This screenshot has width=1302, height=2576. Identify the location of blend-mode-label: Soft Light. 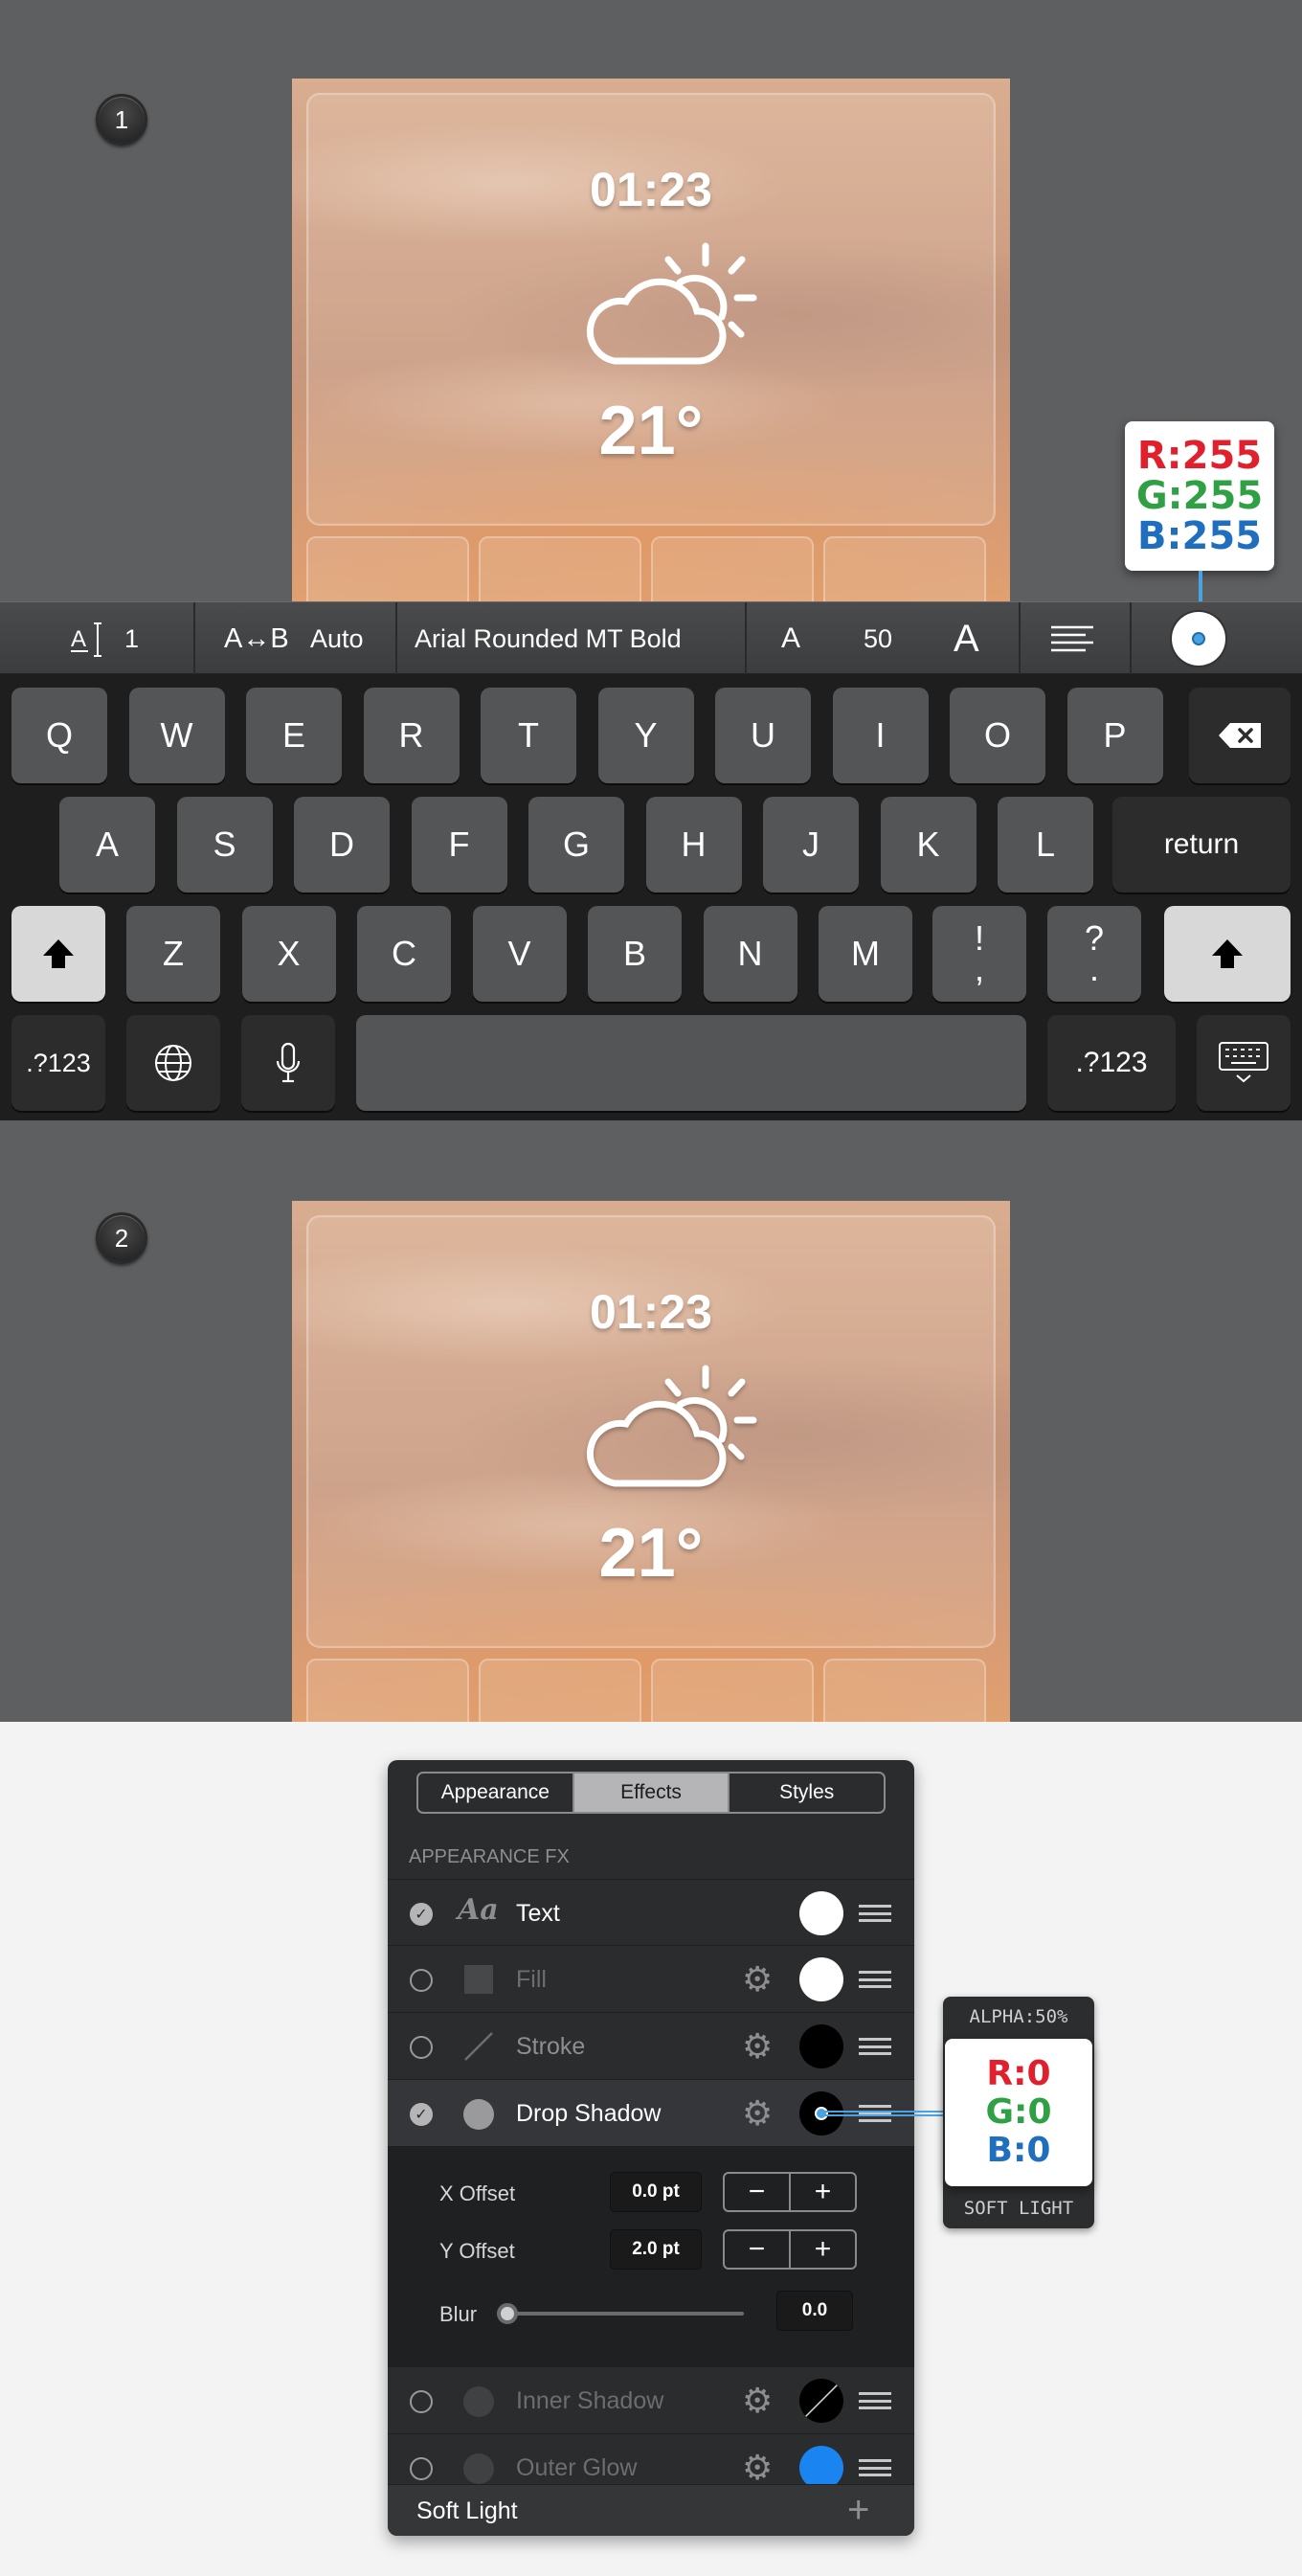
(467, 2510).